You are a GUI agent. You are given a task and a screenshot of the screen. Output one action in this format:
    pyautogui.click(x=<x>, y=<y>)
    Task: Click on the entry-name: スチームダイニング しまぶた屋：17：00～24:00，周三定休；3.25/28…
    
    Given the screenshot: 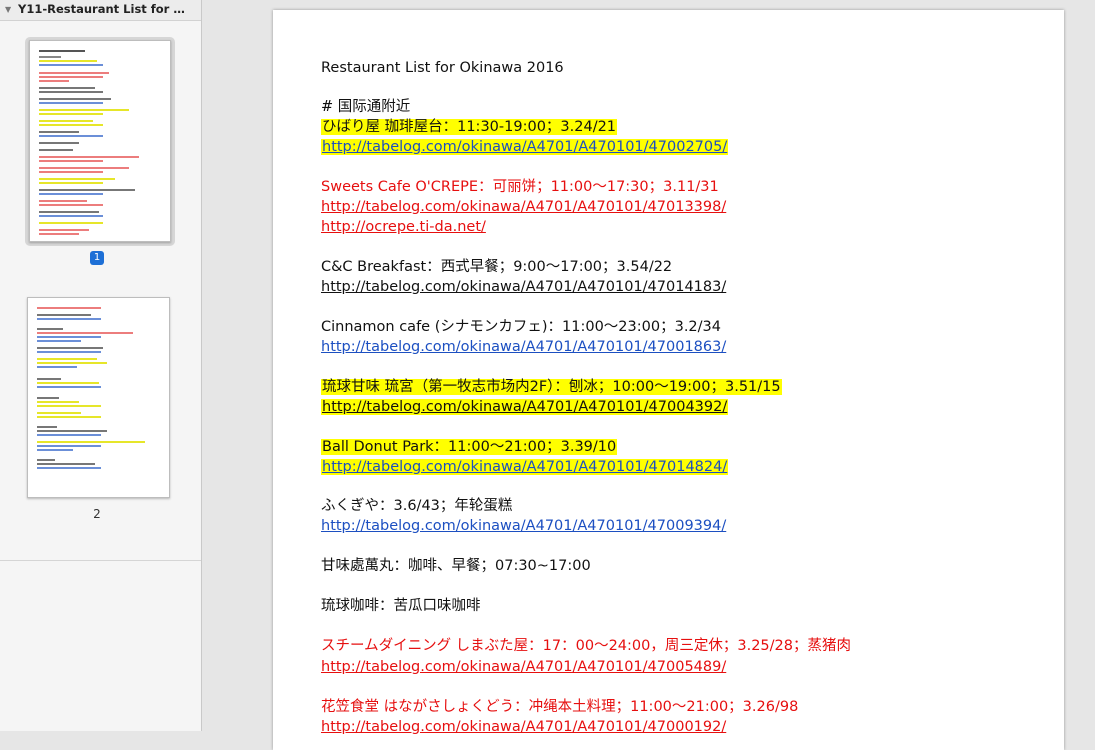 What is the action you would take?
    pyautogui.click(x=586, y=646)
    